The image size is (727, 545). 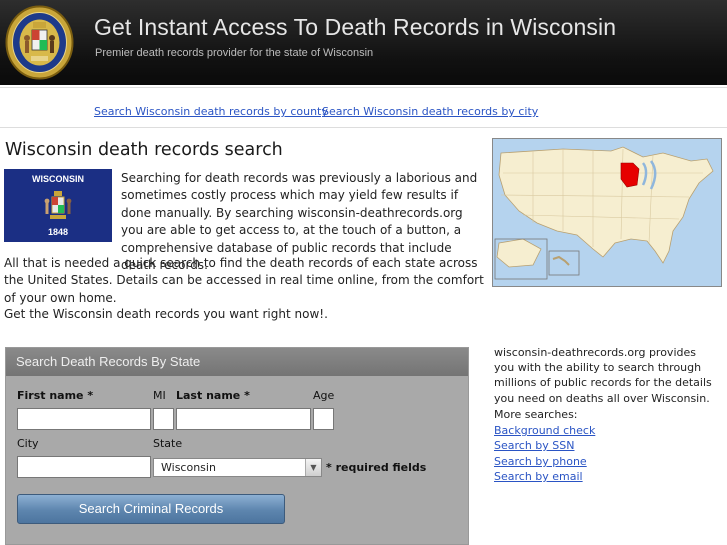 What do you see at coordinates (534, 445) in the screenshot?
I see `link-search-by-ssn: Search by SSN` at bounding box center [534, 445].